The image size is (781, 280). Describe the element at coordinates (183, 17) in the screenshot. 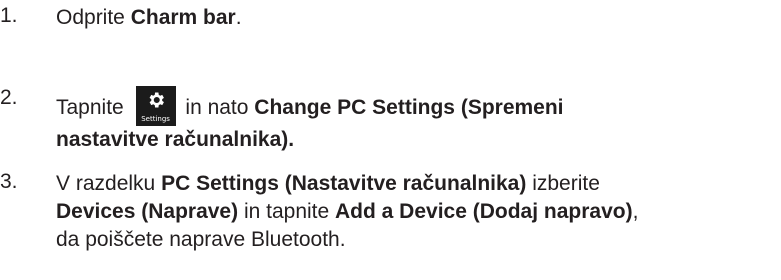

I see `bold-run: Charm bar` at that location.